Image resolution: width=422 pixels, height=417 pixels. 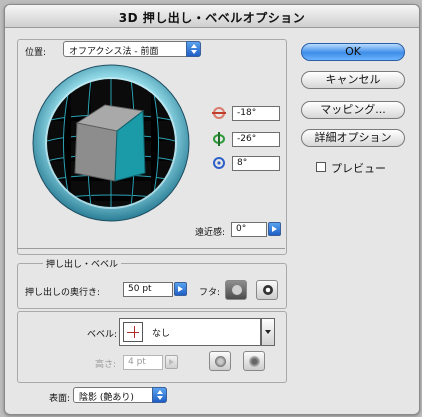 I want to click on rotation-trackball, so click(x=111, y=143).